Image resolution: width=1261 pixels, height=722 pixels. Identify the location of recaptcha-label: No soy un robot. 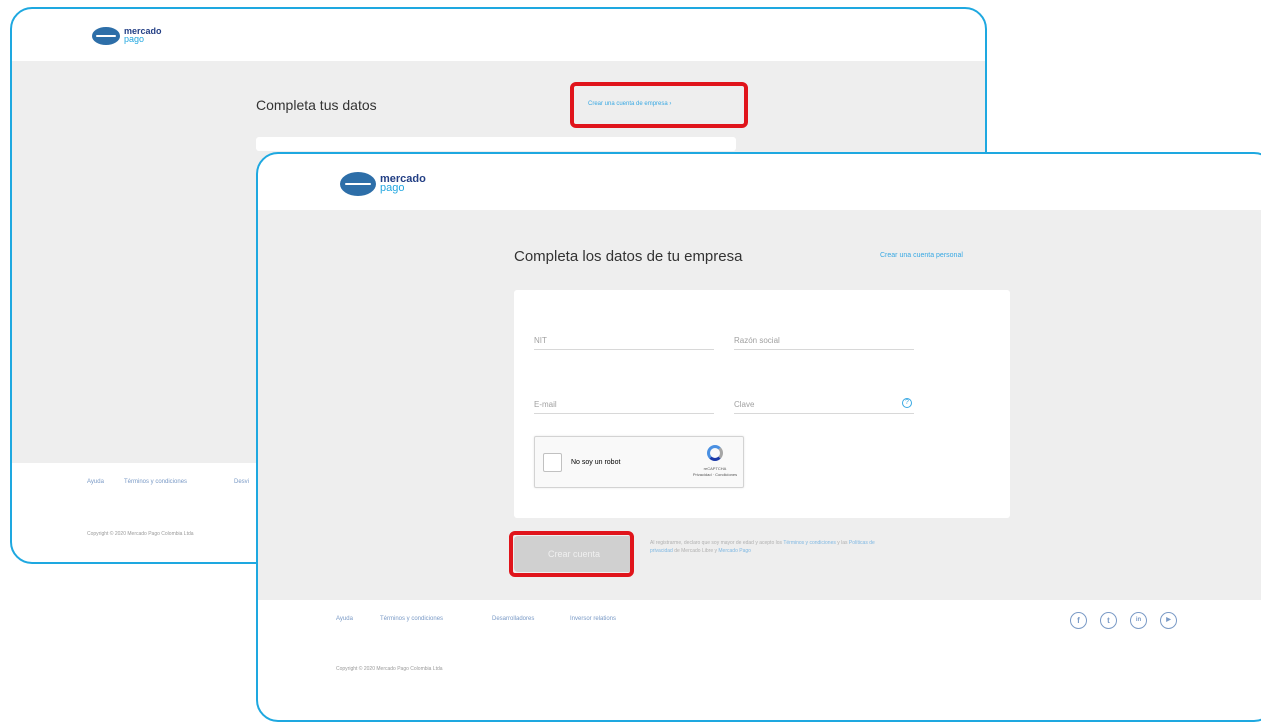
(596, 462).